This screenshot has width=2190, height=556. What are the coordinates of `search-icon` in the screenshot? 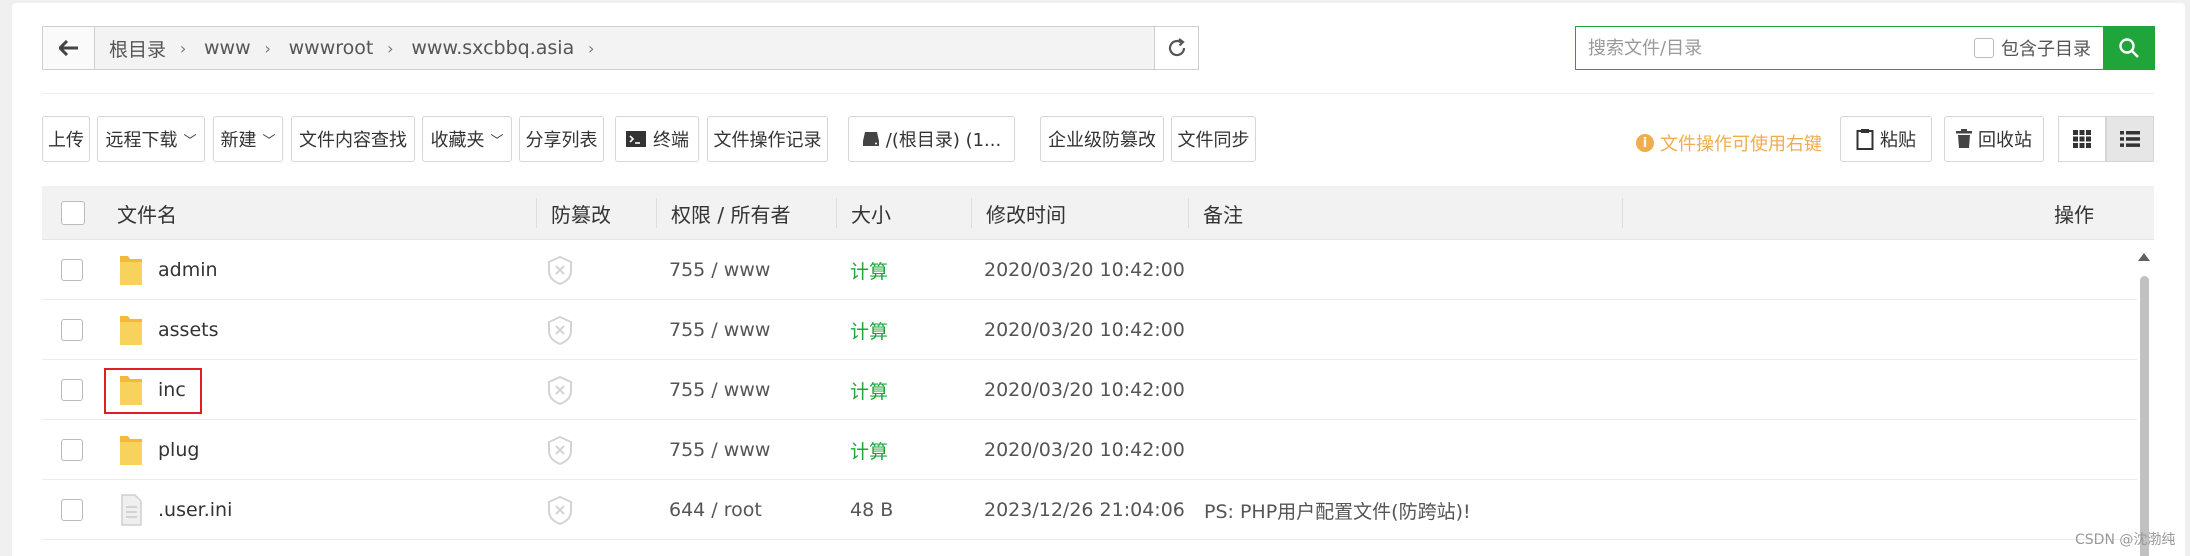 It's located at (2129, 48).